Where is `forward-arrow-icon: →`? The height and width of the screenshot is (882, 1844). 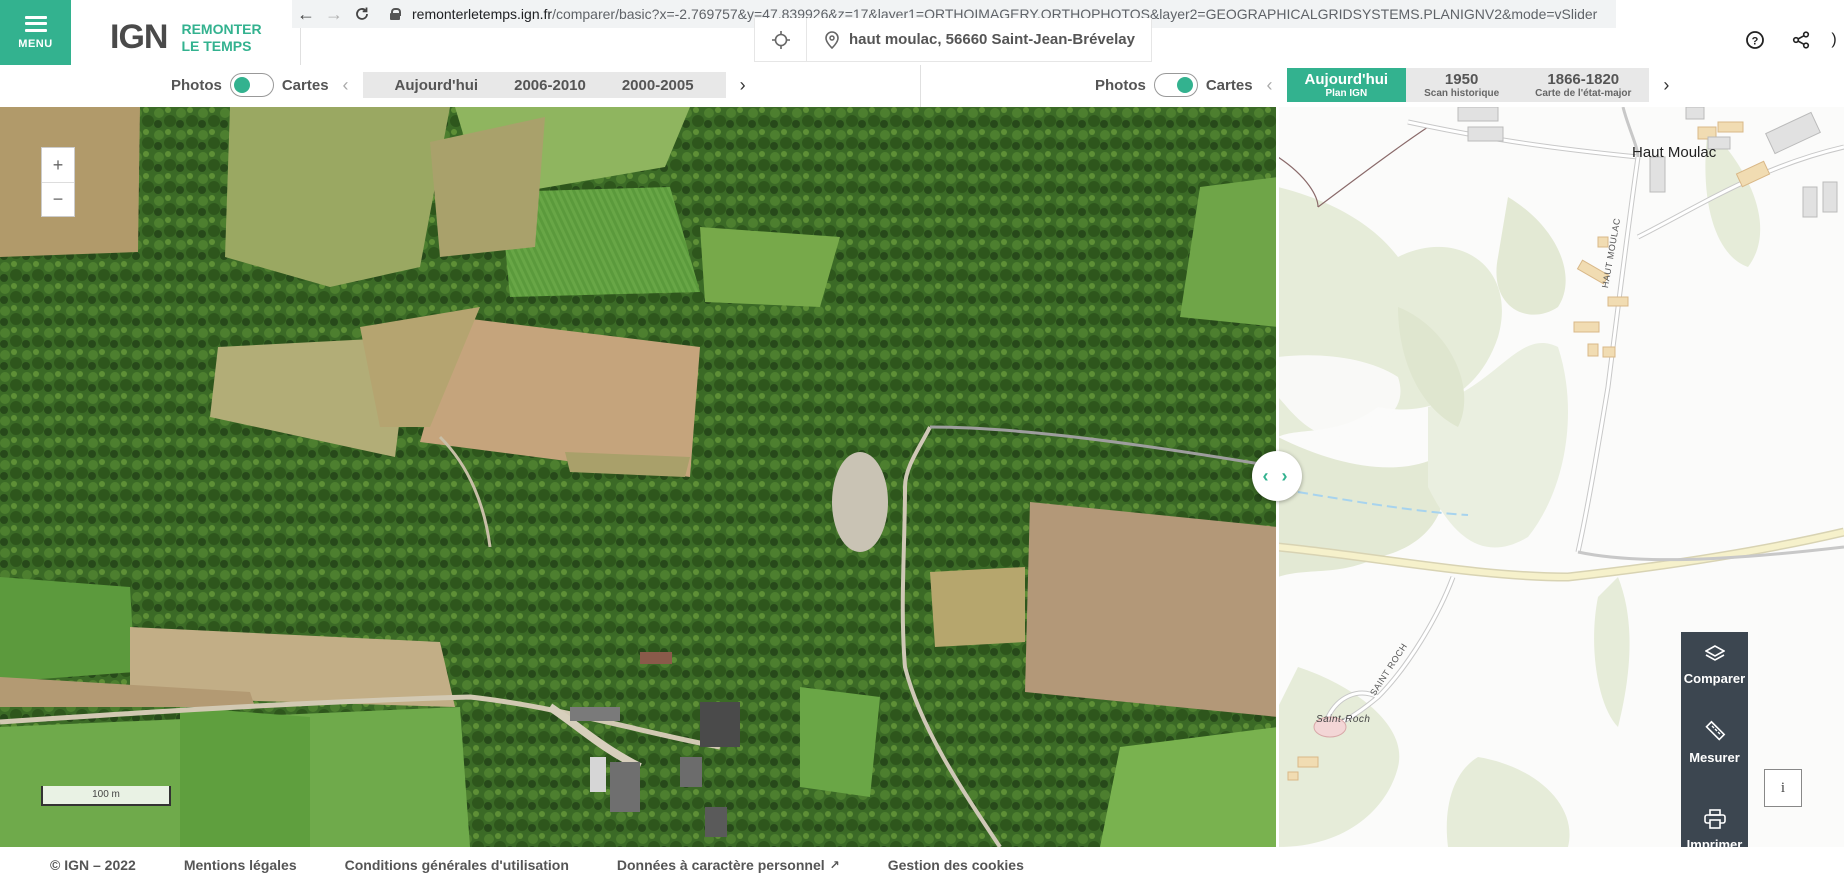
forward-arrow-icon: → is located at coordinates (334, 14).